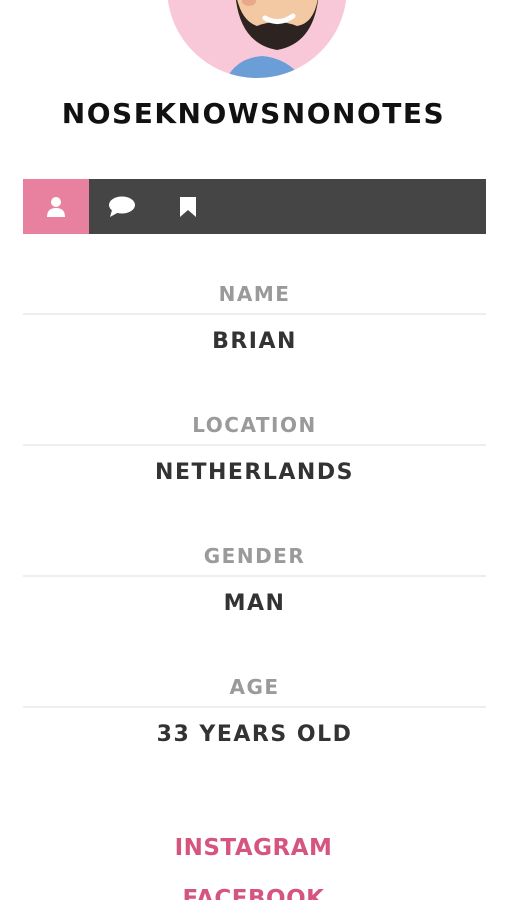  Describe the element at coordinates (254, 472) in the screenshot. I see `field-value: NETHERLANDS` at that location.